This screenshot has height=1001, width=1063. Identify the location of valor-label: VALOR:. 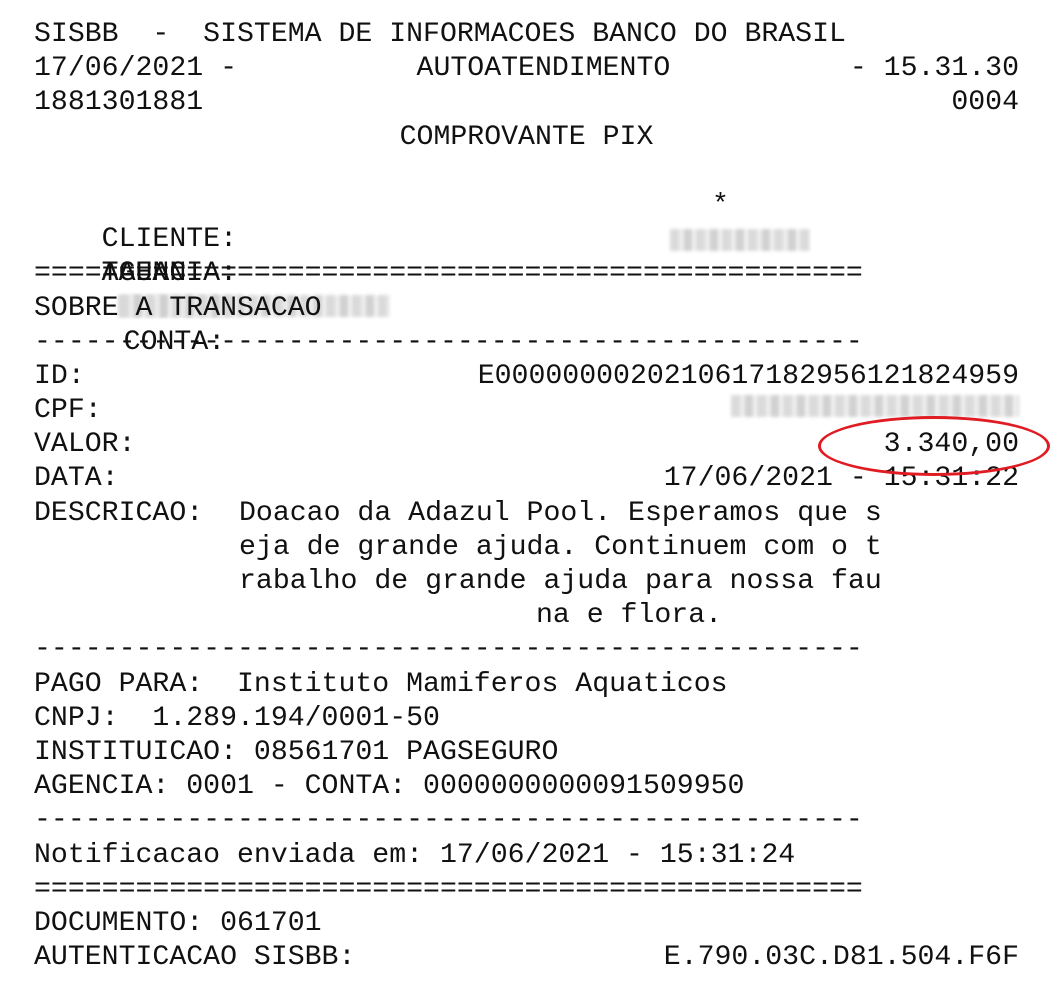
(85, 445).